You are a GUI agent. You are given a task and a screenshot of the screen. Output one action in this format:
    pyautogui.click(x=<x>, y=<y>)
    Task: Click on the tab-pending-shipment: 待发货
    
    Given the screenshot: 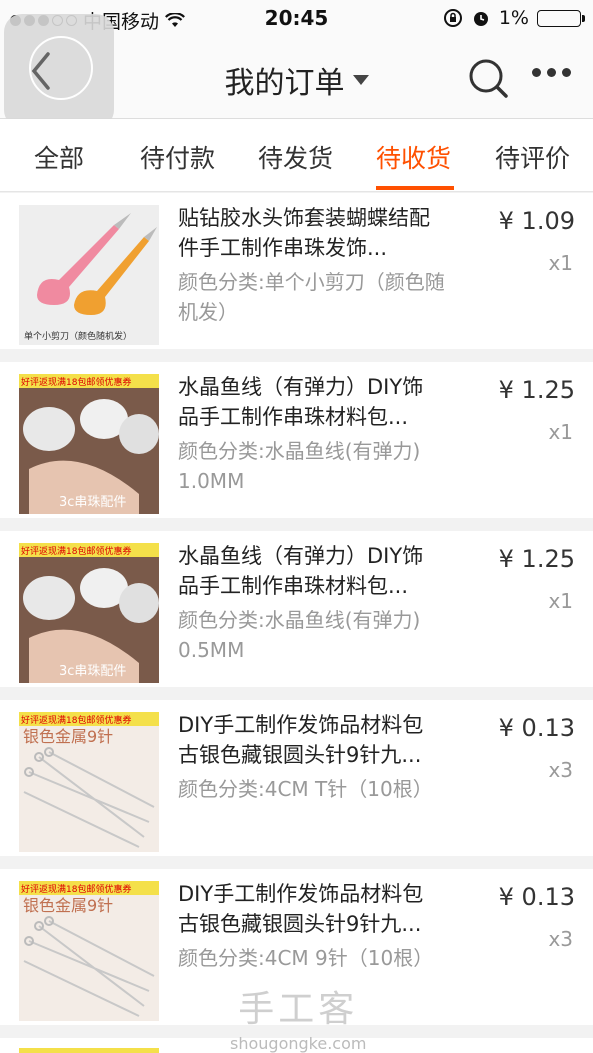 What is the action you would take?
    pyautogui.click(x=295, y=157)
    